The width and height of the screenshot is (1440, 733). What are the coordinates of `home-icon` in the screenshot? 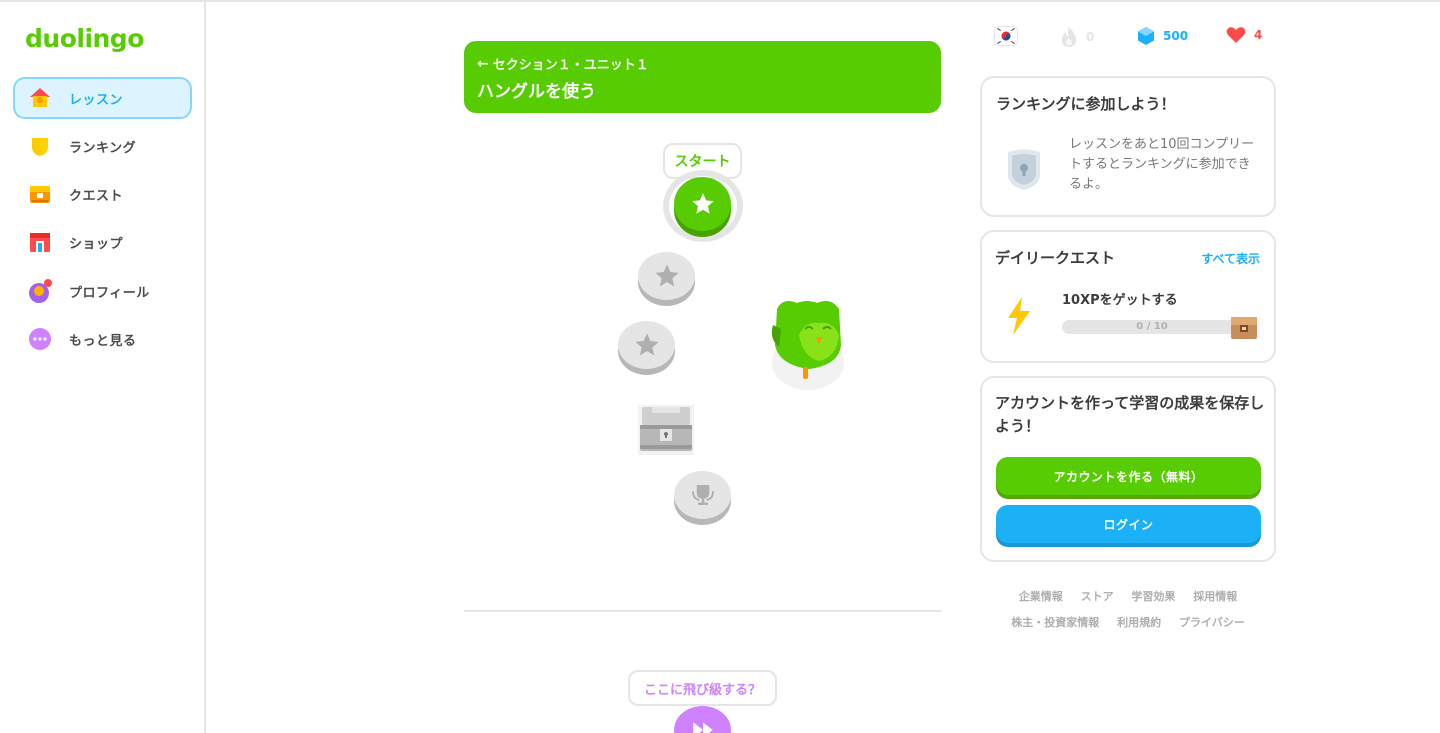 It's located at (40, 98).